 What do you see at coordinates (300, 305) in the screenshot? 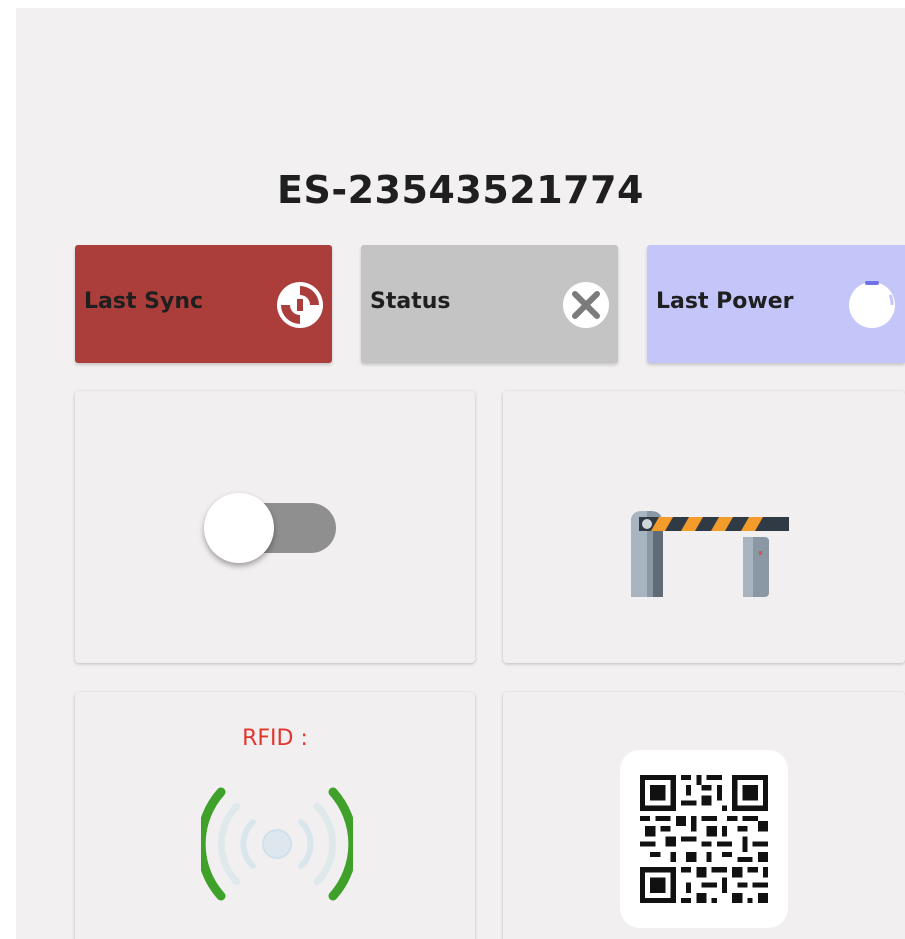
I see `sync-icon` at bounding box center [300, 305].